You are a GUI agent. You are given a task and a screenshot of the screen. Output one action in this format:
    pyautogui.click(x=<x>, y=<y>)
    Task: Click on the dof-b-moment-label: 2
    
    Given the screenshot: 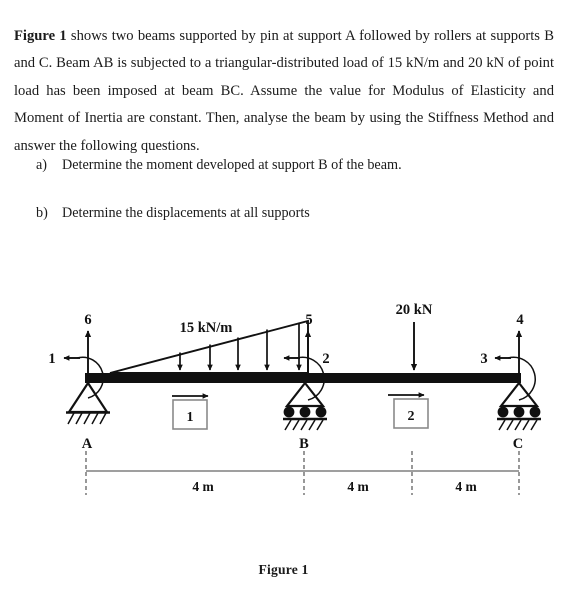 What is the action you would take?
    pyautogui.click(x=325, y=359)
    